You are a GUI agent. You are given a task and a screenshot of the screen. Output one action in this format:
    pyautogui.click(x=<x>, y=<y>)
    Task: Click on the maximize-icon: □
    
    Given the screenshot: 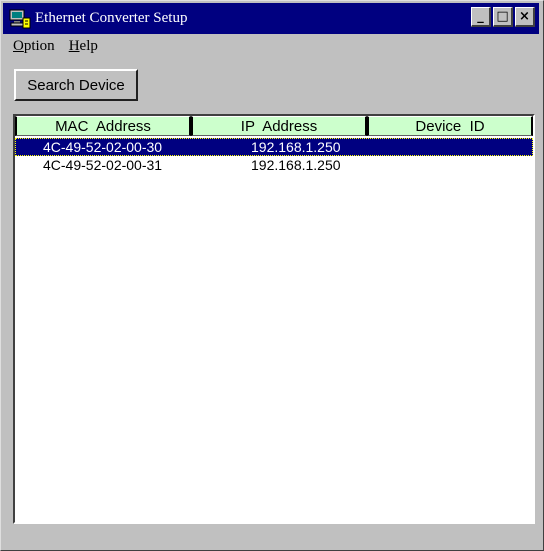 What is the action you would take?
    pyautogui.click(x=502, y=16)
    